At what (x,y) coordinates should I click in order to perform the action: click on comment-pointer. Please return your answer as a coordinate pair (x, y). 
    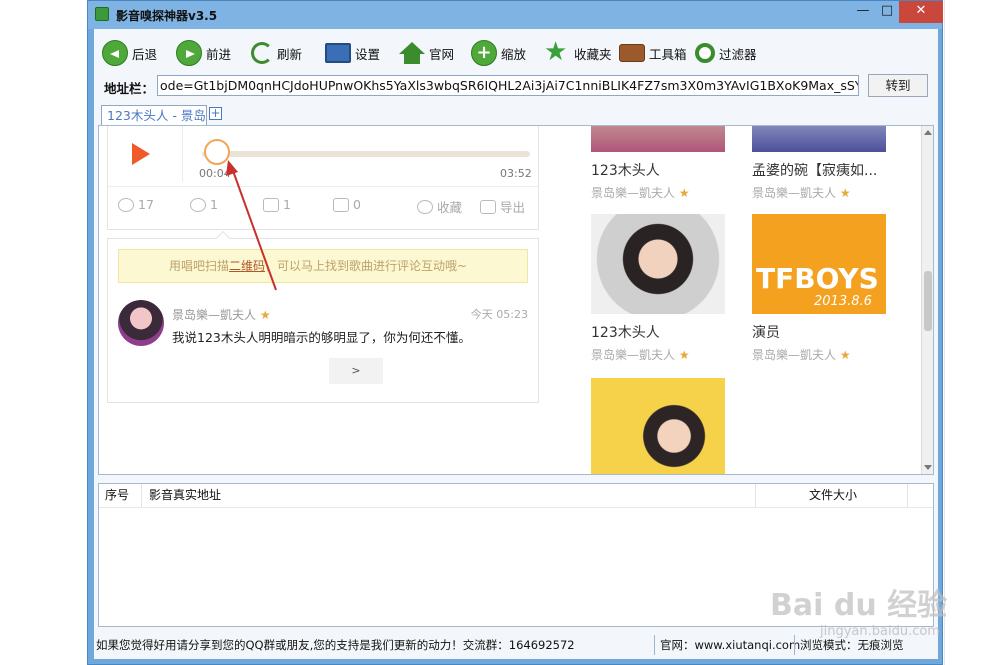
    Looking at the image, I should click on (223, 238).